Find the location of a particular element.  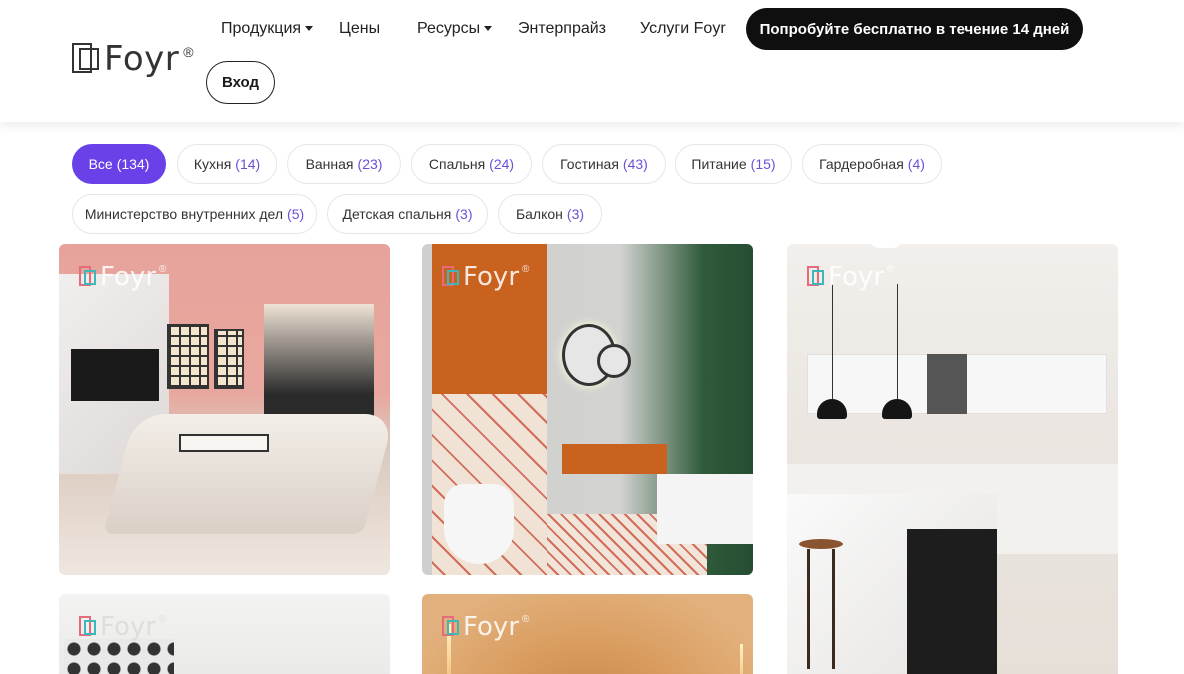

filter-count: (24) is located at coordinates (502, 164).